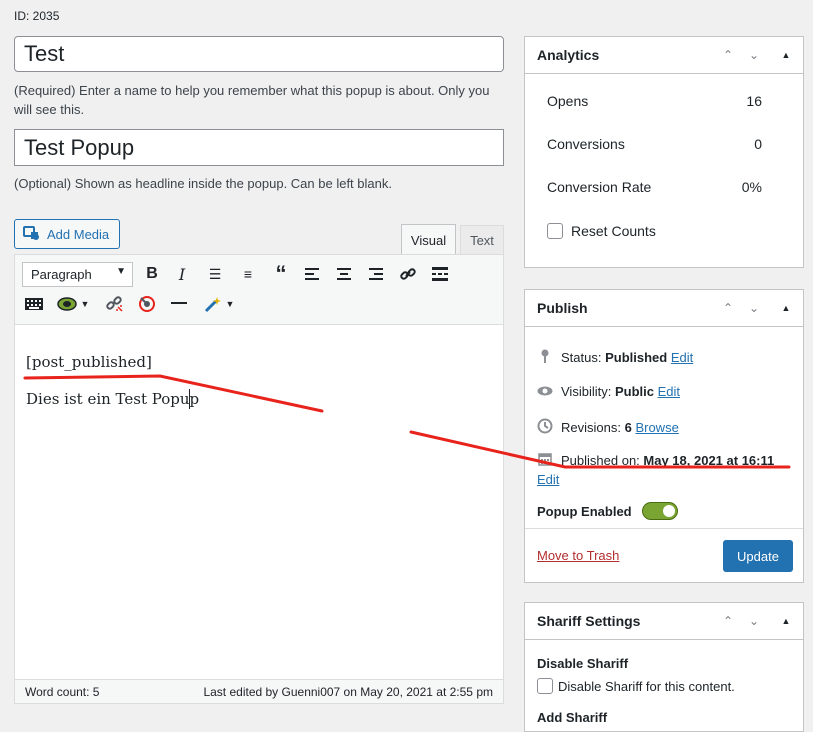 The width and height of the screenshot is (813, 732). I want to click on horizontal-line-icon, so click(179, 304).